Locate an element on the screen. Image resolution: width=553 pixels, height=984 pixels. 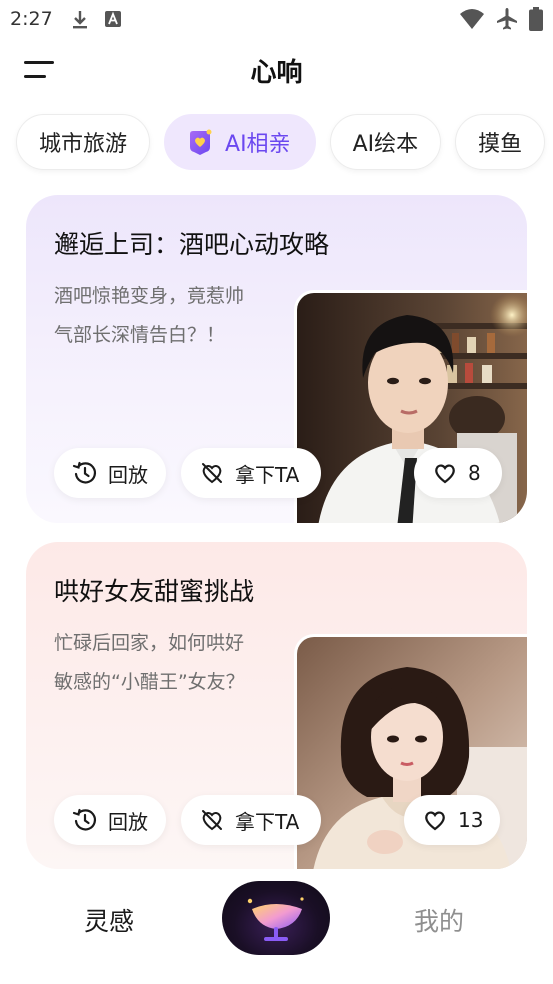
nav-inspiration: 灵感 is located at coordinates (109, 920).